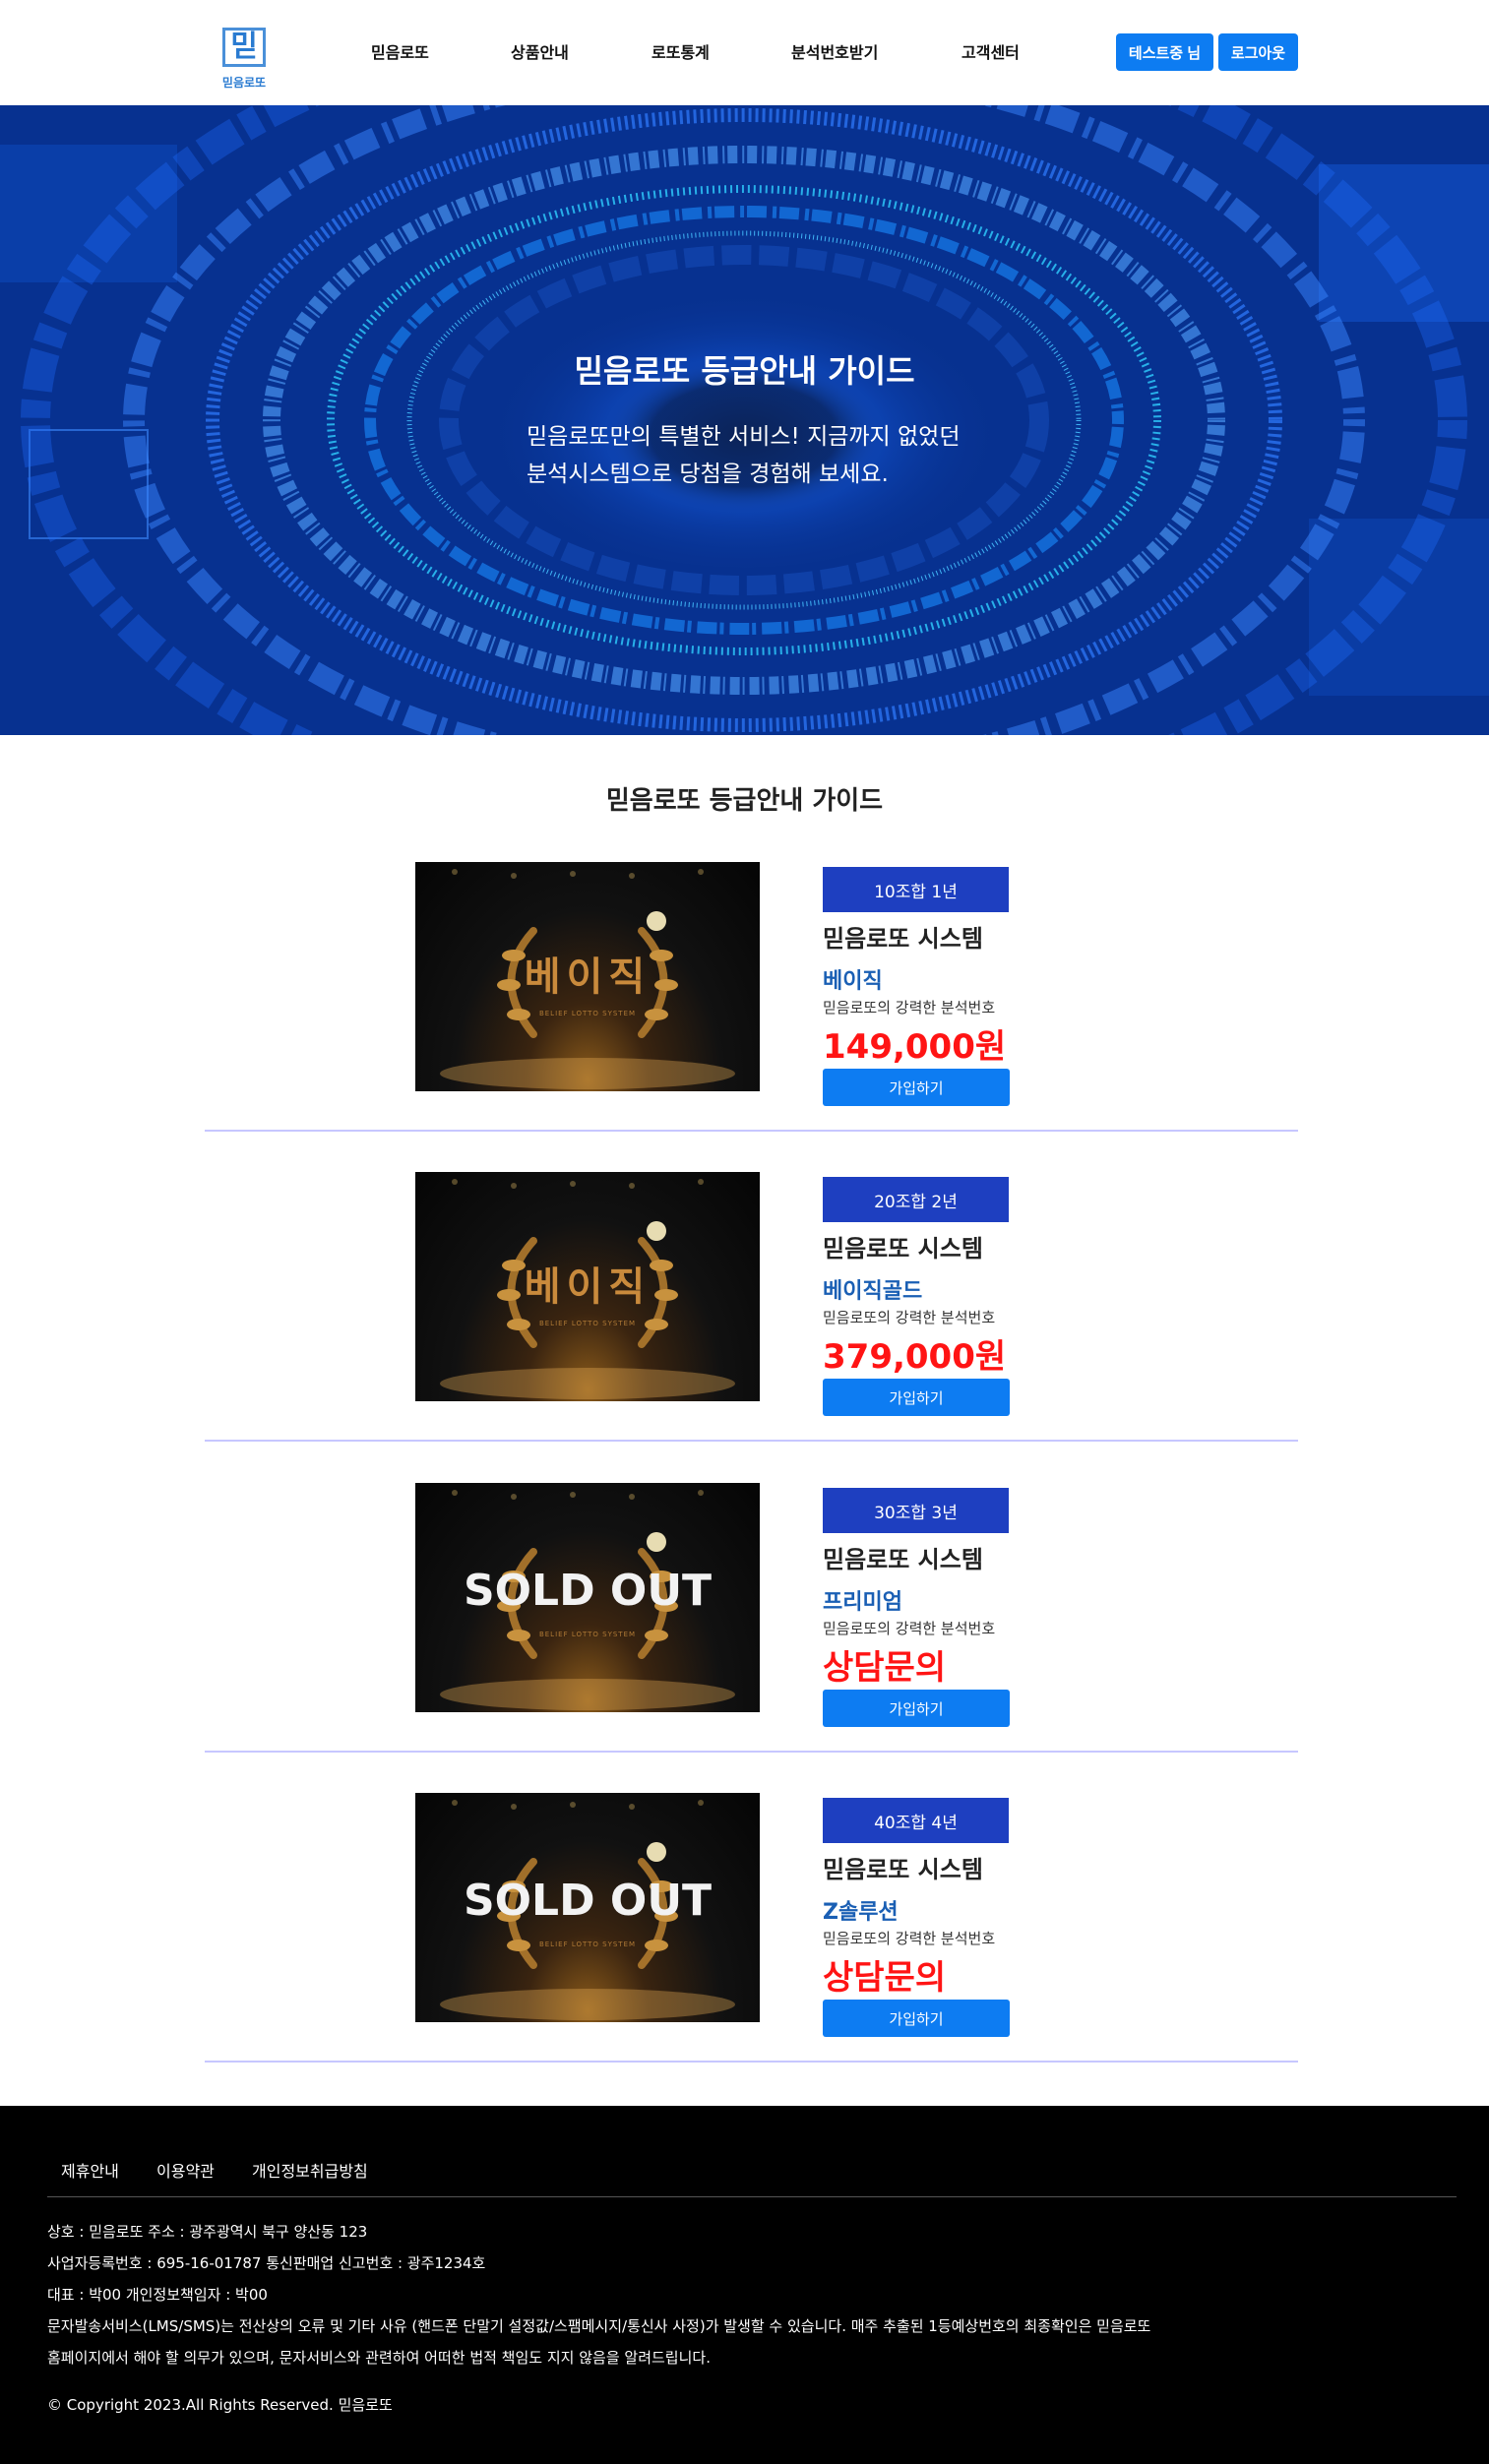 This screenshot has width=1489, height=2464. I want to click on product-grade: 베이직골드, so click(873, 1291).